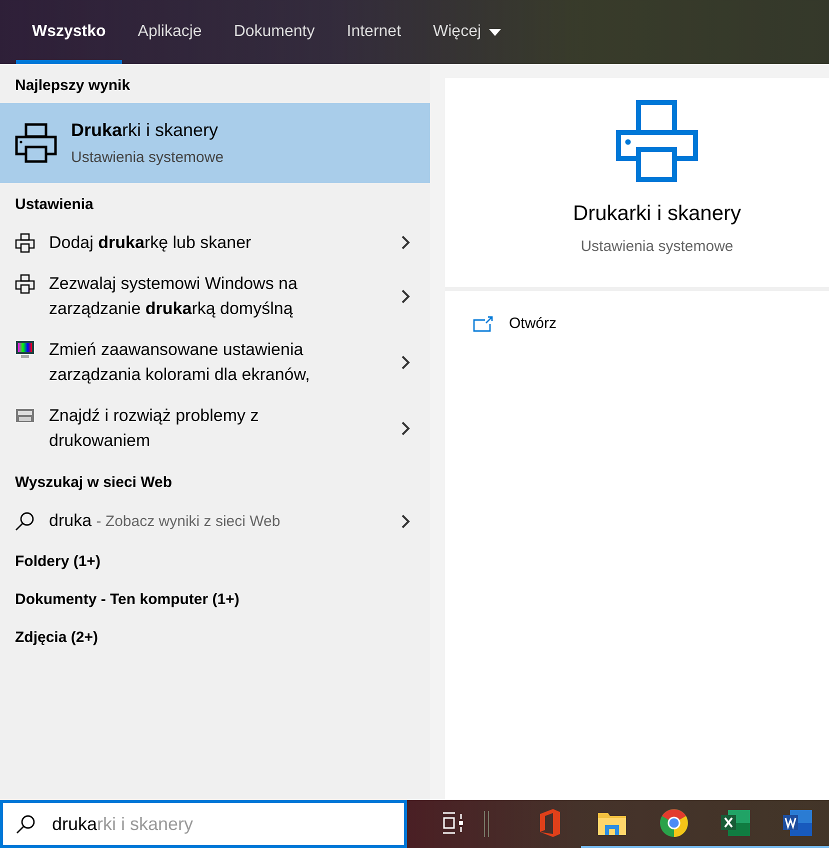 The height and width of the screenshot is (848, 829). Describe the element at coordinates (736, 823) in the screenshot. I see `spreadsheet-icon` at that location.